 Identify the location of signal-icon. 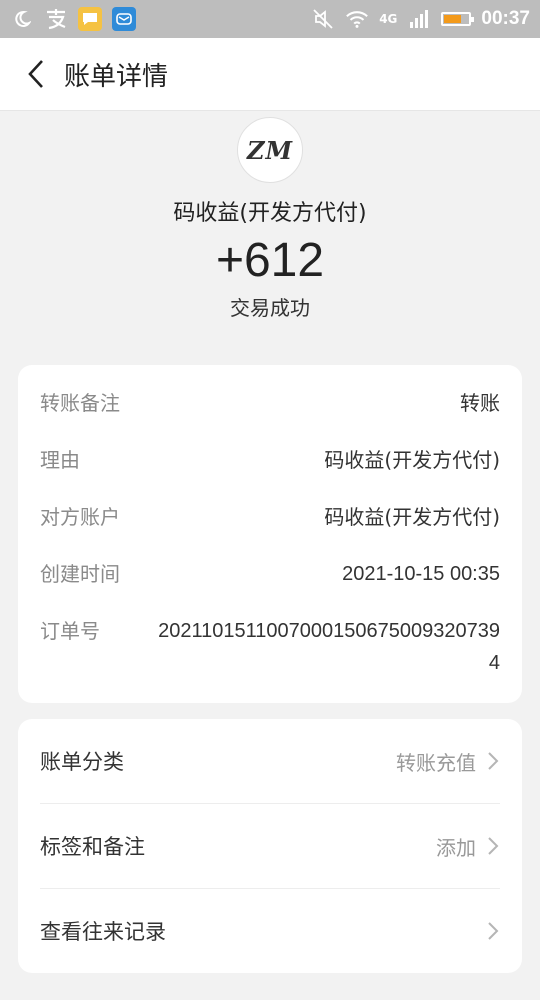
(419, 19).